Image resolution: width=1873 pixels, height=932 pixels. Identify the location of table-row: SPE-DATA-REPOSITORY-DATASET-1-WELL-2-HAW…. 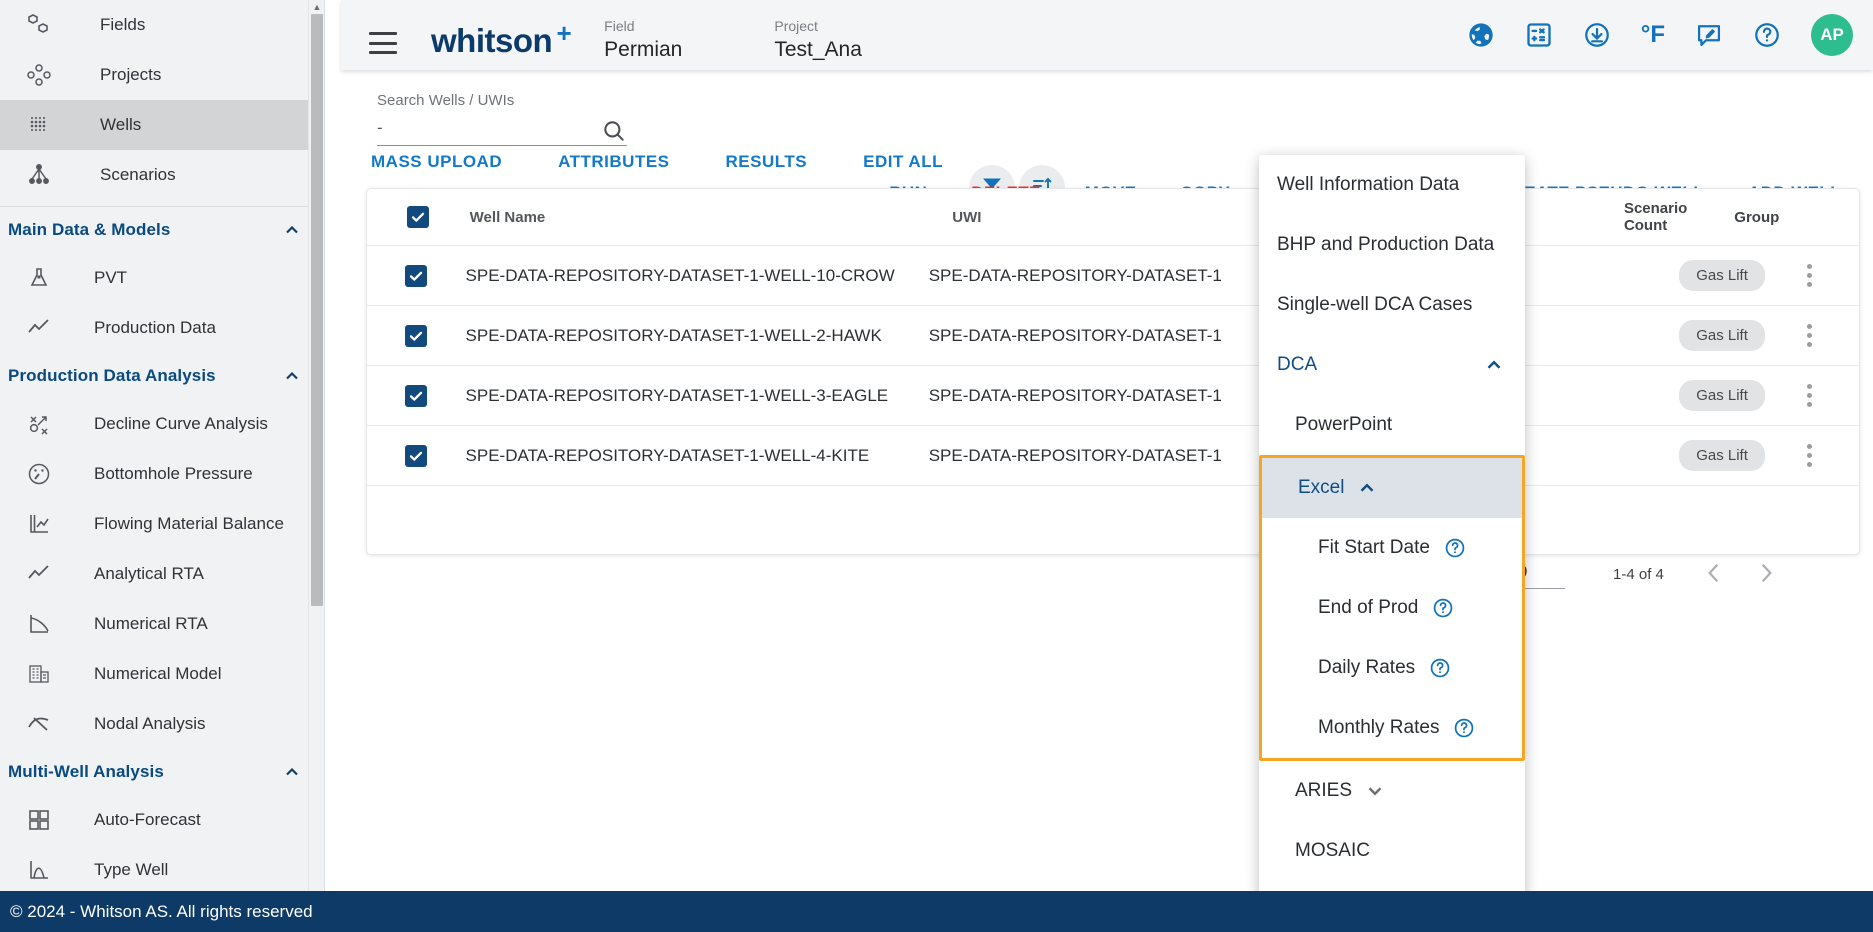
(1113, 336).